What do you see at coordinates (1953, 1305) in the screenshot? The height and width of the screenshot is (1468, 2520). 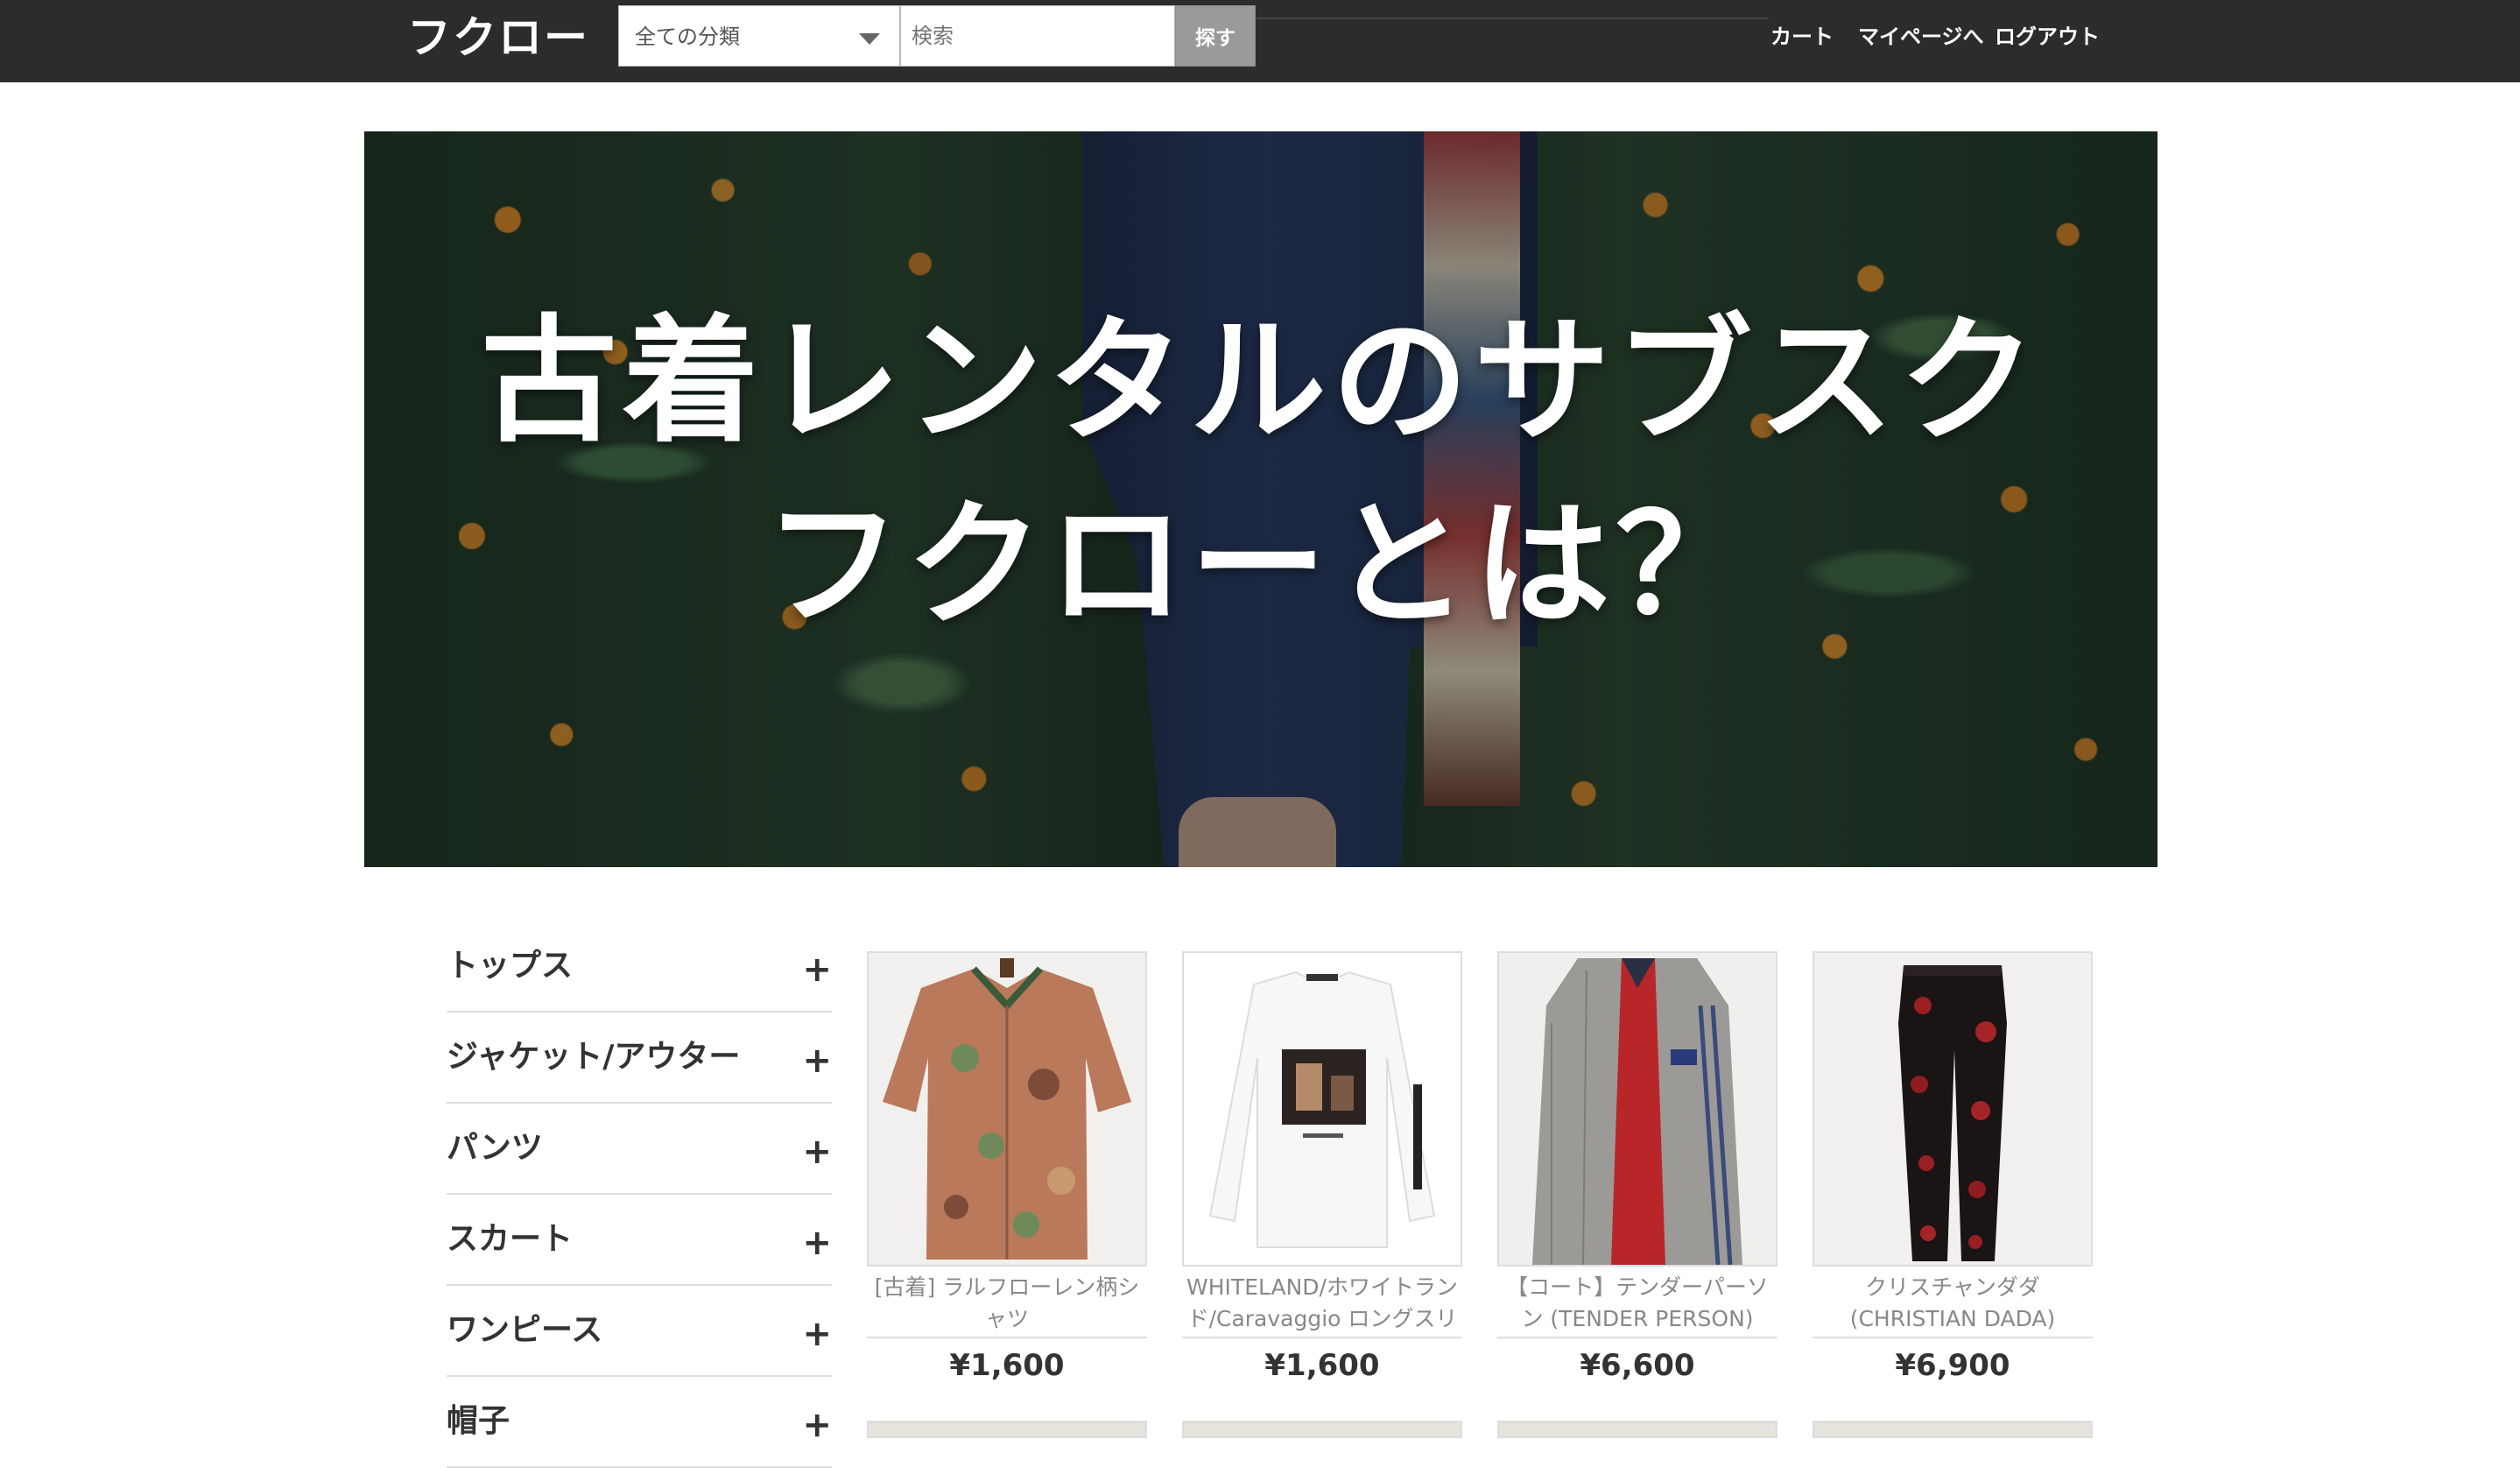 I see `product-name: クリスチャンダダ (CHRISTIAN DADA)` at bounding box center [1953, 1305].